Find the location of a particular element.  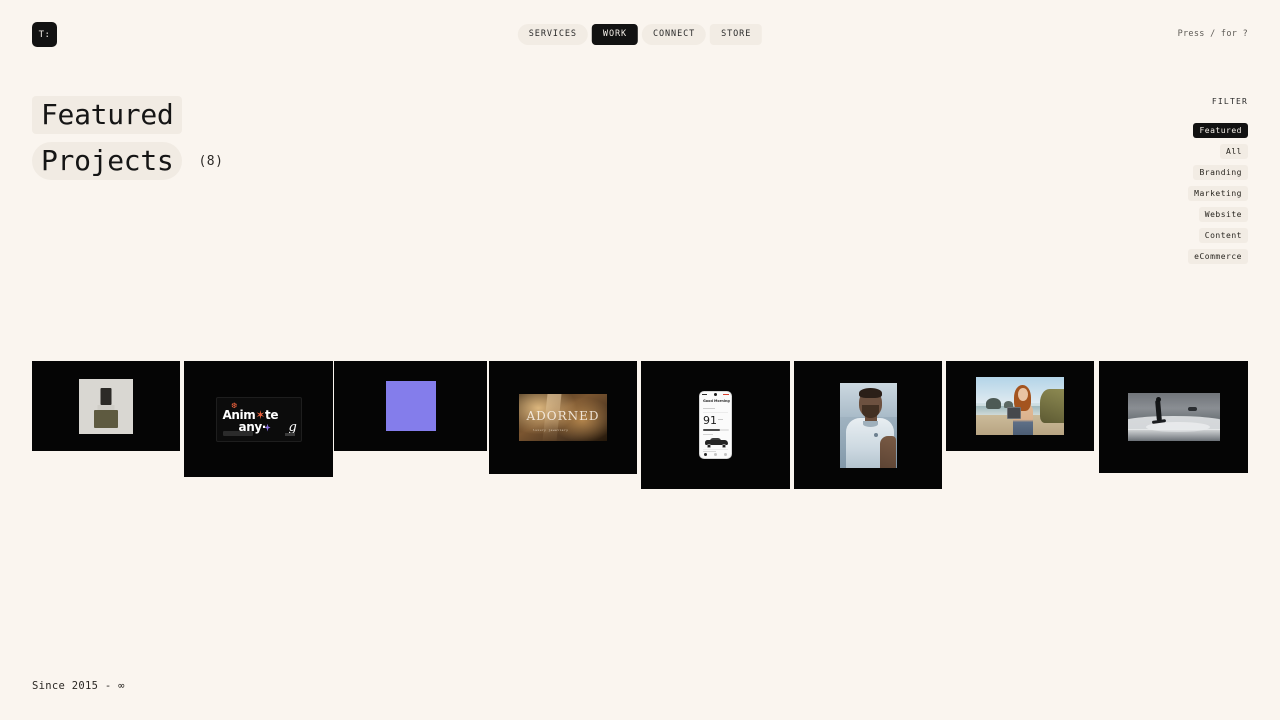

bottle-cap-shape is located at coordinates (106, 396).